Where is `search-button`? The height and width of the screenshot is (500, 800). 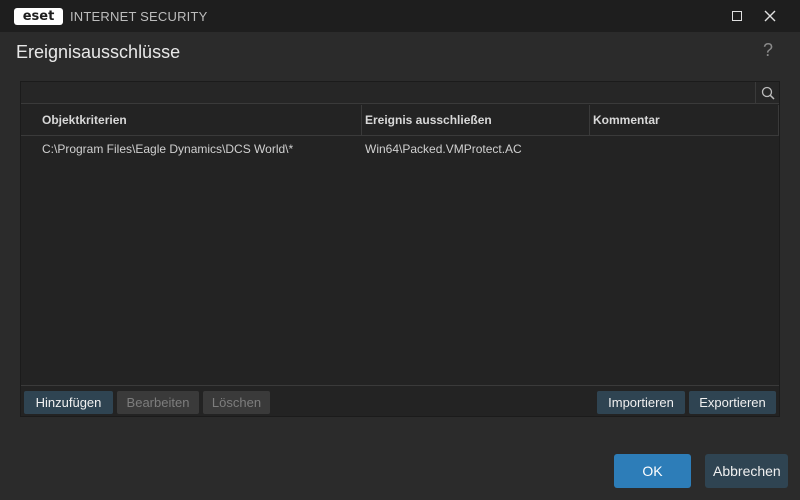
search-button is located at coordinates (767, 93).